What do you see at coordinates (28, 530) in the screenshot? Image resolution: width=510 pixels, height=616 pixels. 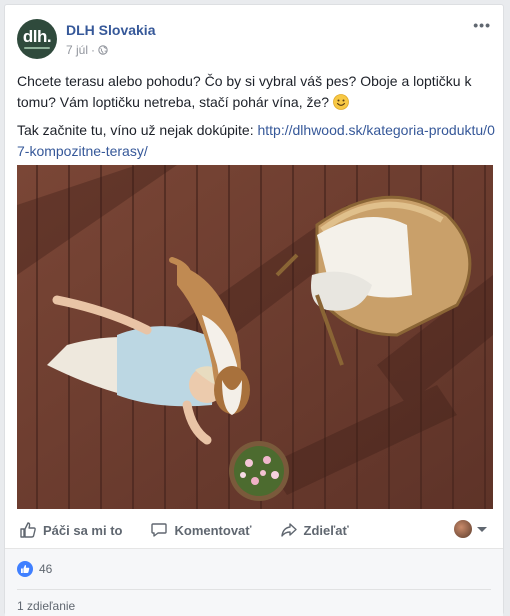 I see `thumbs-up-icon` at bounding box center [28, 530].